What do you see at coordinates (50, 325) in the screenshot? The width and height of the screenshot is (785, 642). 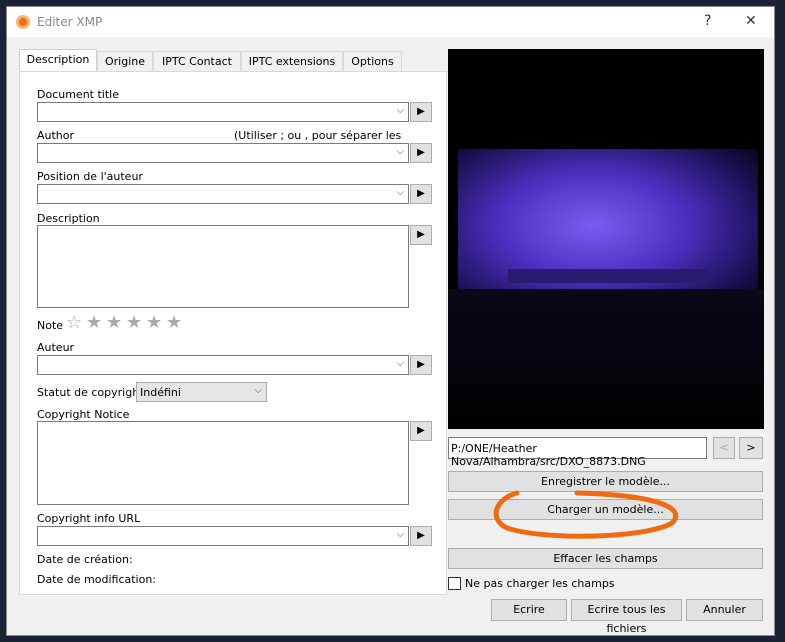 I see `rating-label: Note` at bounding box center [50, 325].